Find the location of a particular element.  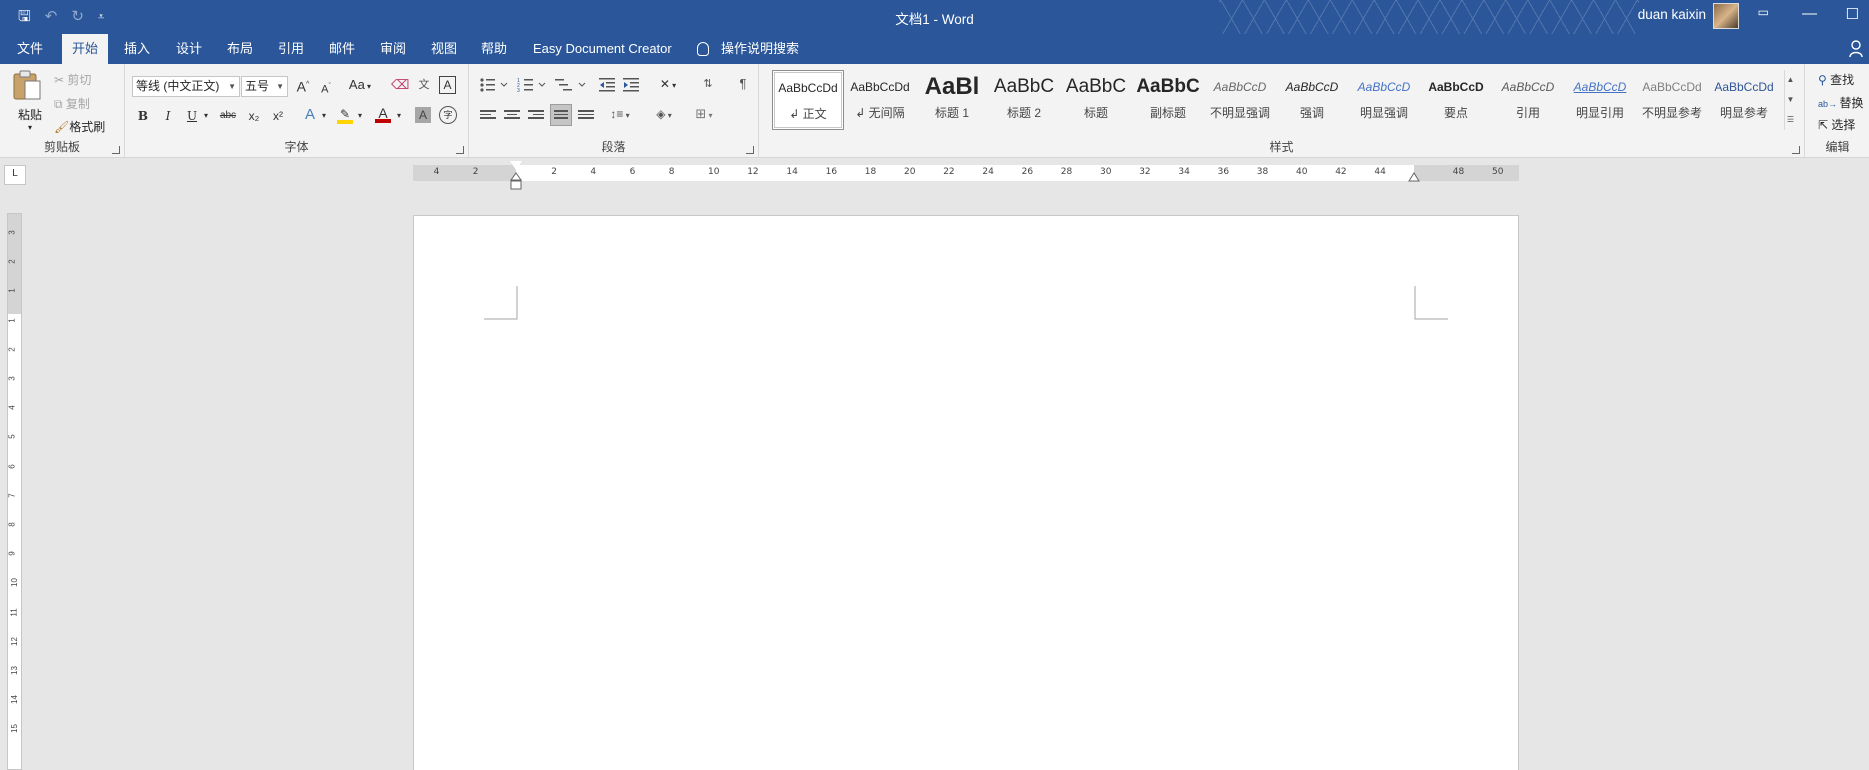

ruler-tick-label: 13 is located at coordinates (14, 670).